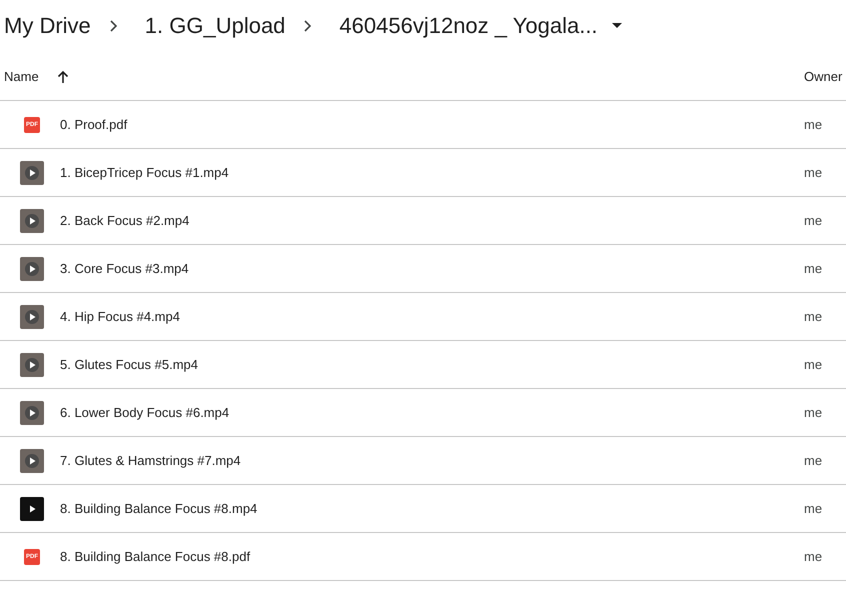  I want to click on column-header: Owner, so click(823, 76).